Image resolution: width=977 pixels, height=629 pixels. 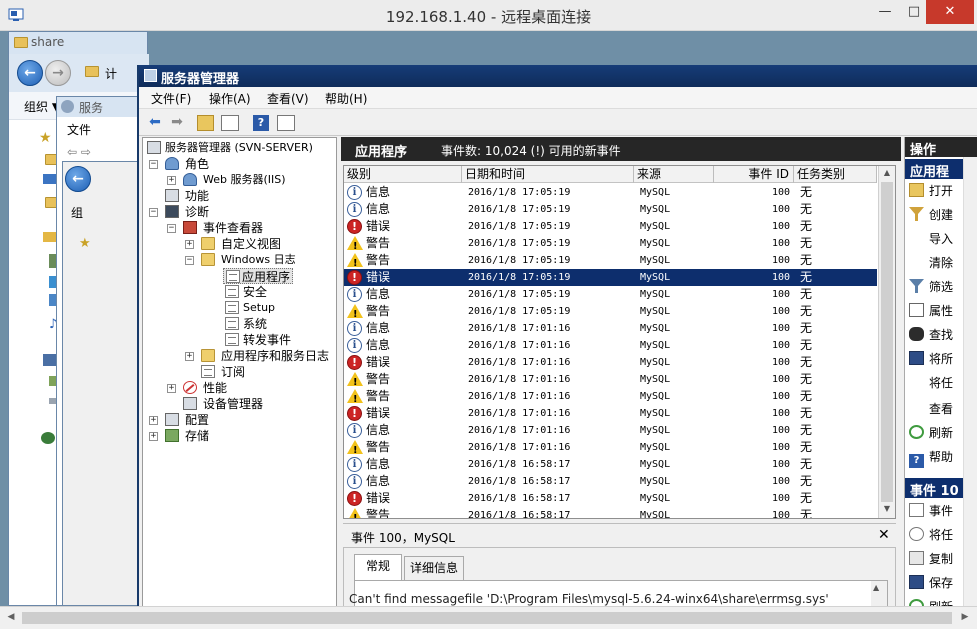 I want to click on tab-details: 详细信息, so click(x=434, y=568).